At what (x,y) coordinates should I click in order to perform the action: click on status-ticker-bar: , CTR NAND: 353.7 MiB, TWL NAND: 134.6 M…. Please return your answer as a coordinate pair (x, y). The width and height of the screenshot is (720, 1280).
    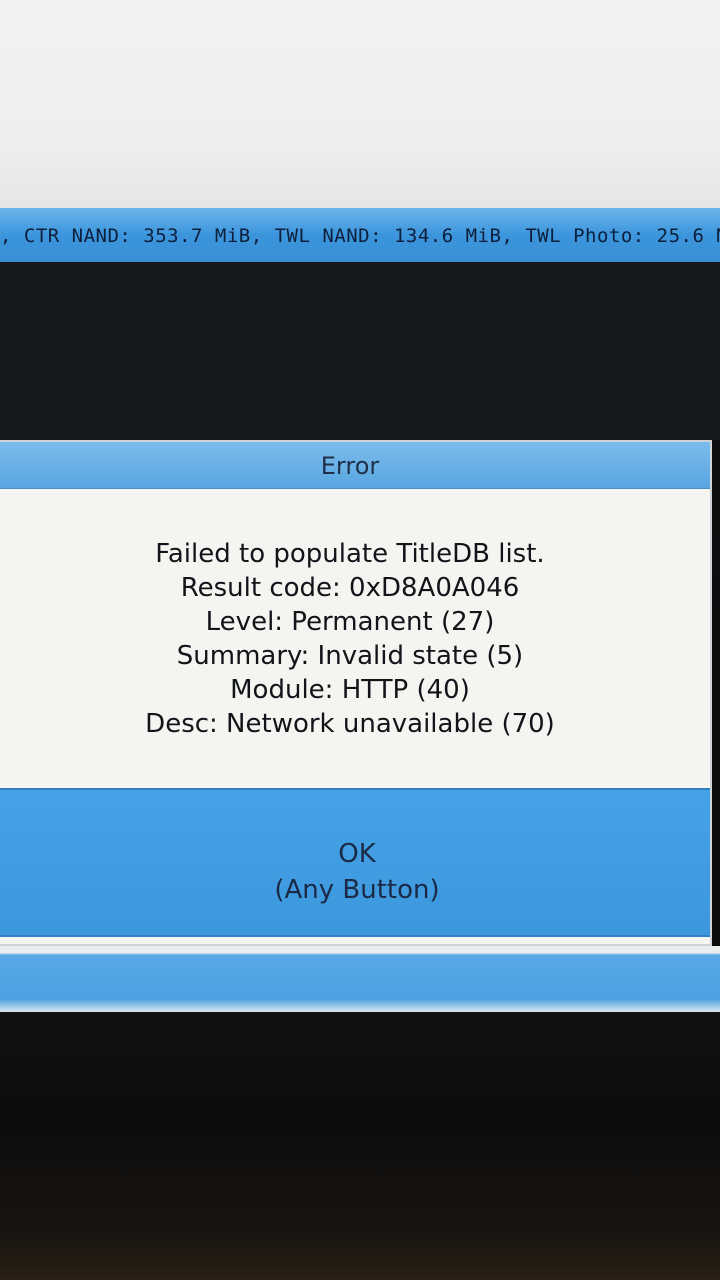
    Looking at the image, I should click on (360, 235).